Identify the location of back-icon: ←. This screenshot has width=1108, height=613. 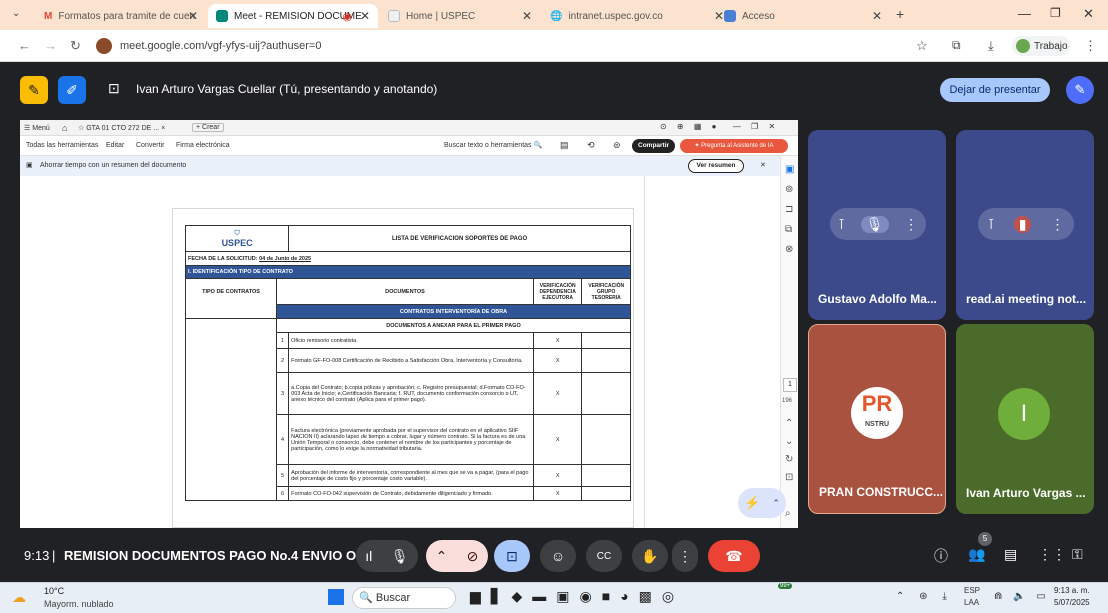
(24, 45).